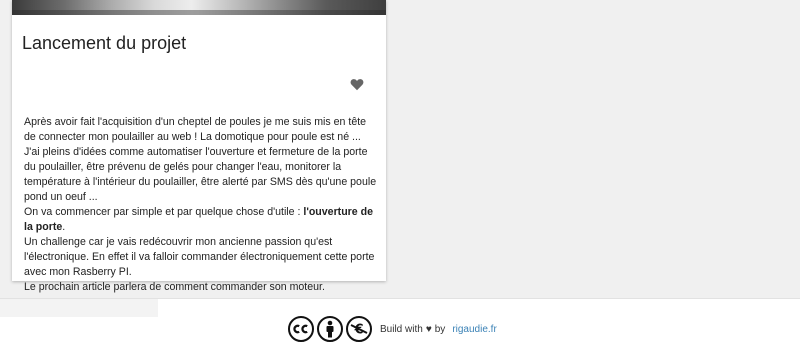 The image size is (800, 344). Describe the element at coordinates (401, 329) in the screenshot. I see `build-prefix: Build with` at that location.